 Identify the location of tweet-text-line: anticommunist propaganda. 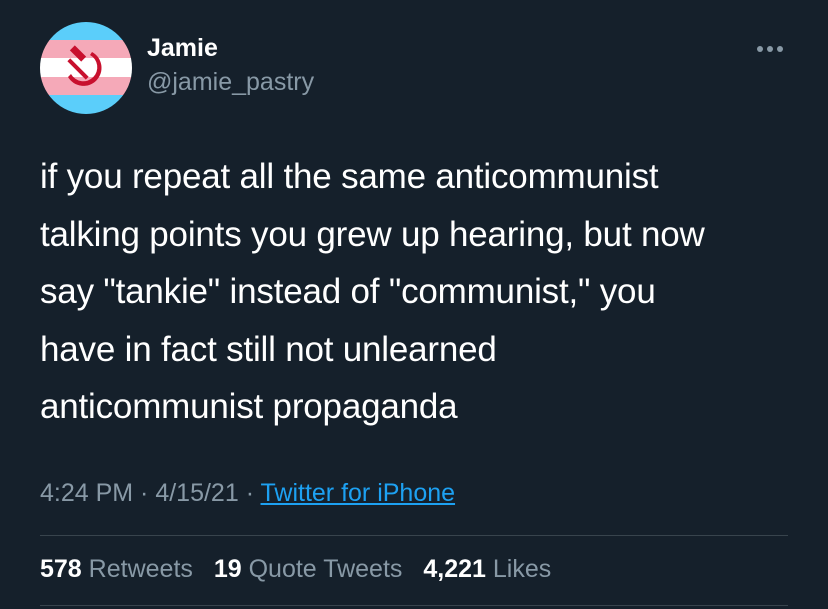
(249, 406).